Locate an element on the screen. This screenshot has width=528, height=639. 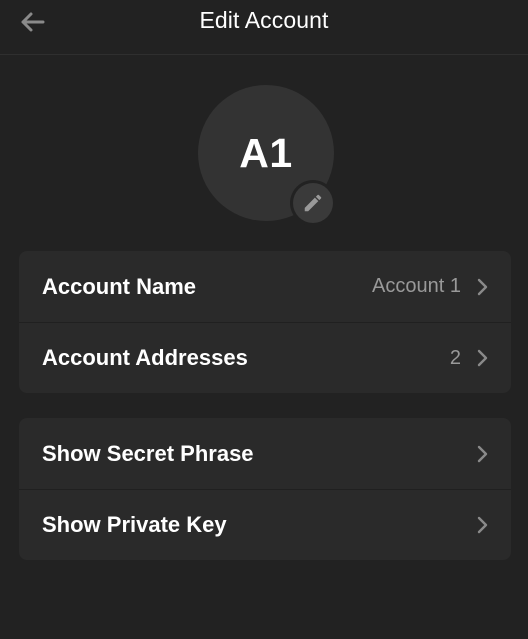
show-secret-phrase-row: Show Secret Phrase is located at coordinates (265, 453).